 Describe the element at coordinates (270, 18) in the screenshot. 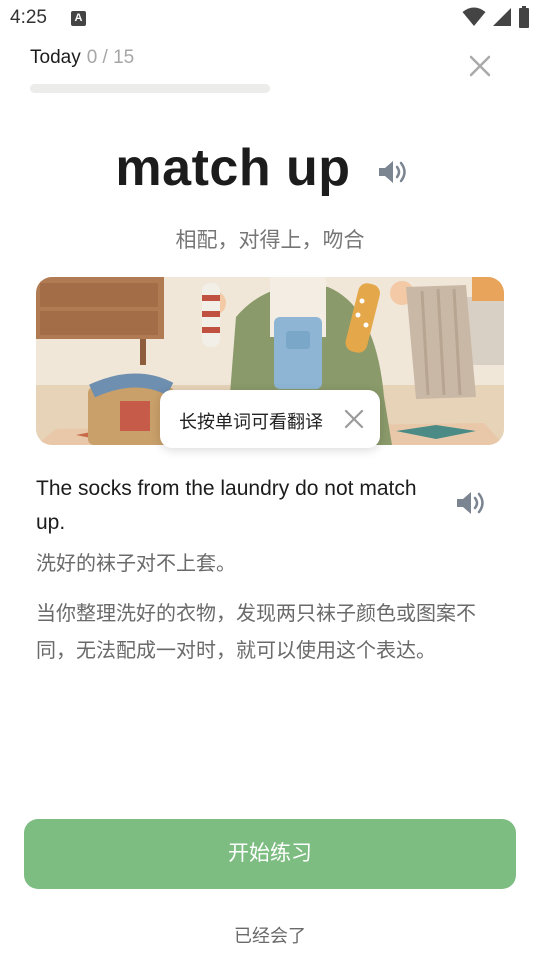

I see `status-bar: 4:25 A` at that location.